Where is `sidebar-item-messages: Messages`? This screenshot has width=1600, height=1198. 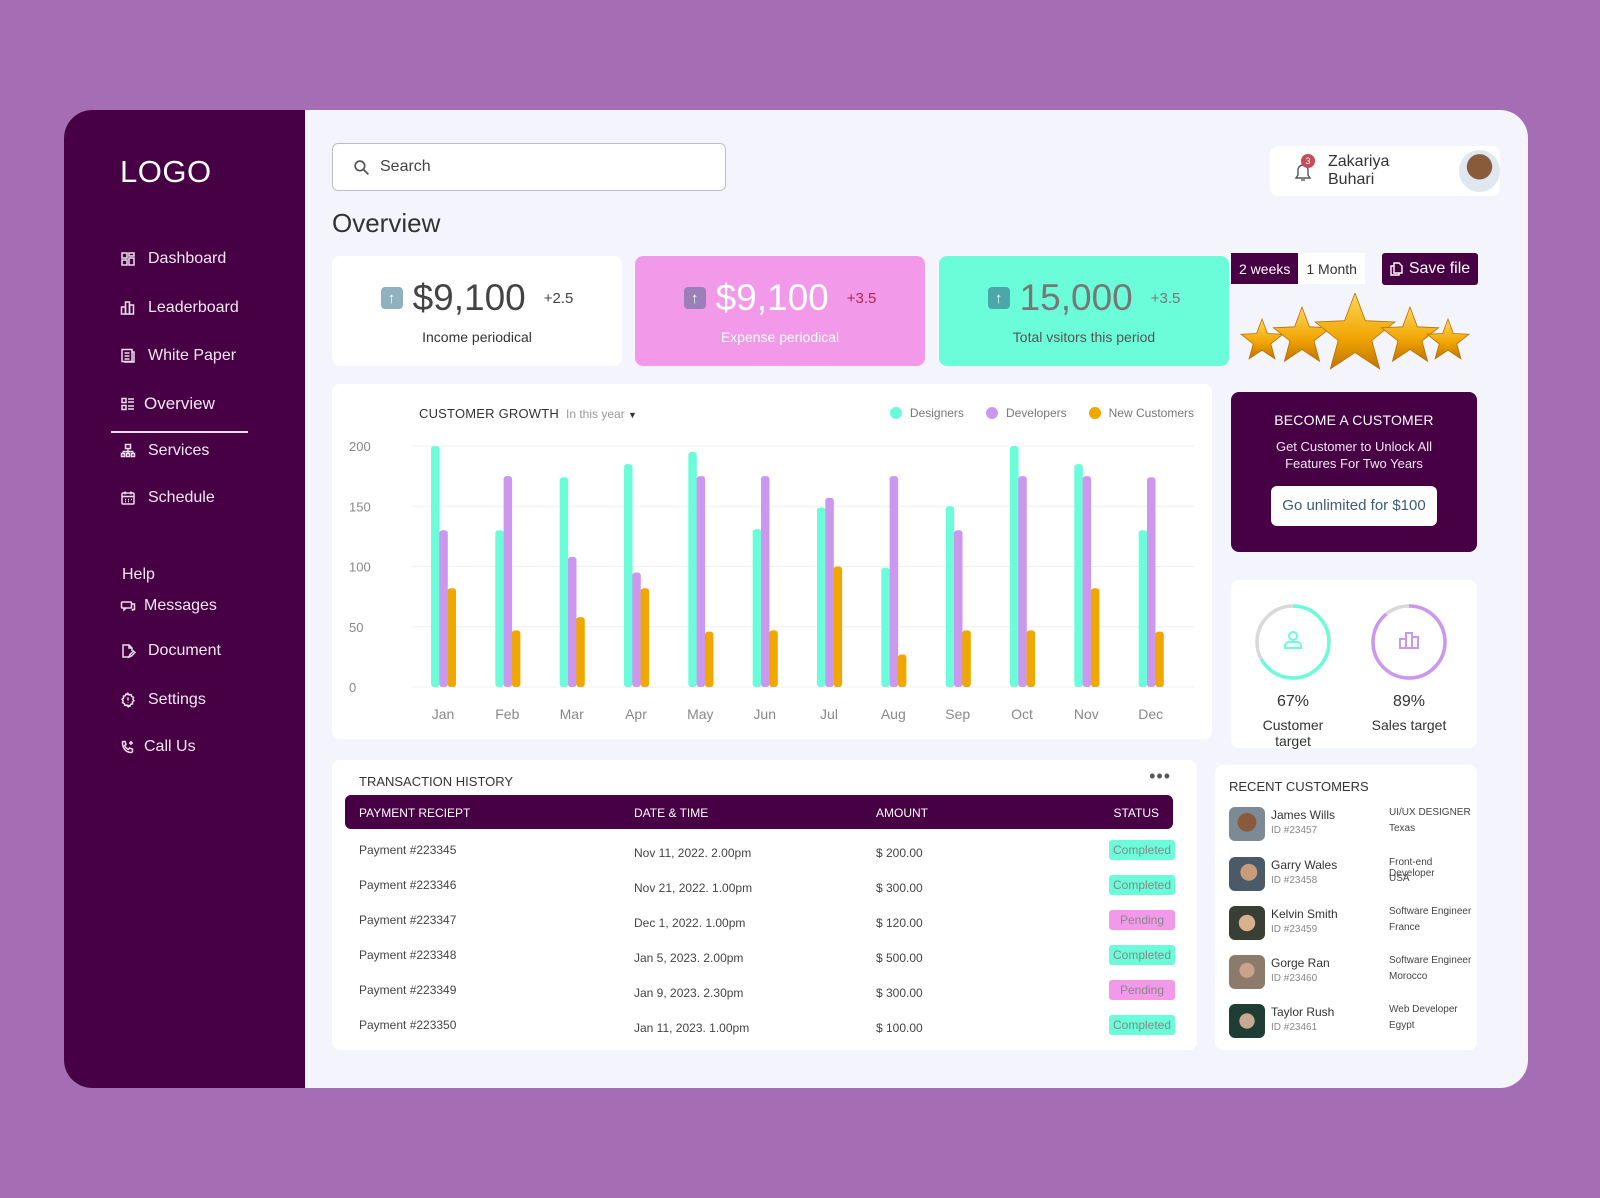 sidebar-item-messages: Messages is located at coordinates (168, 606).